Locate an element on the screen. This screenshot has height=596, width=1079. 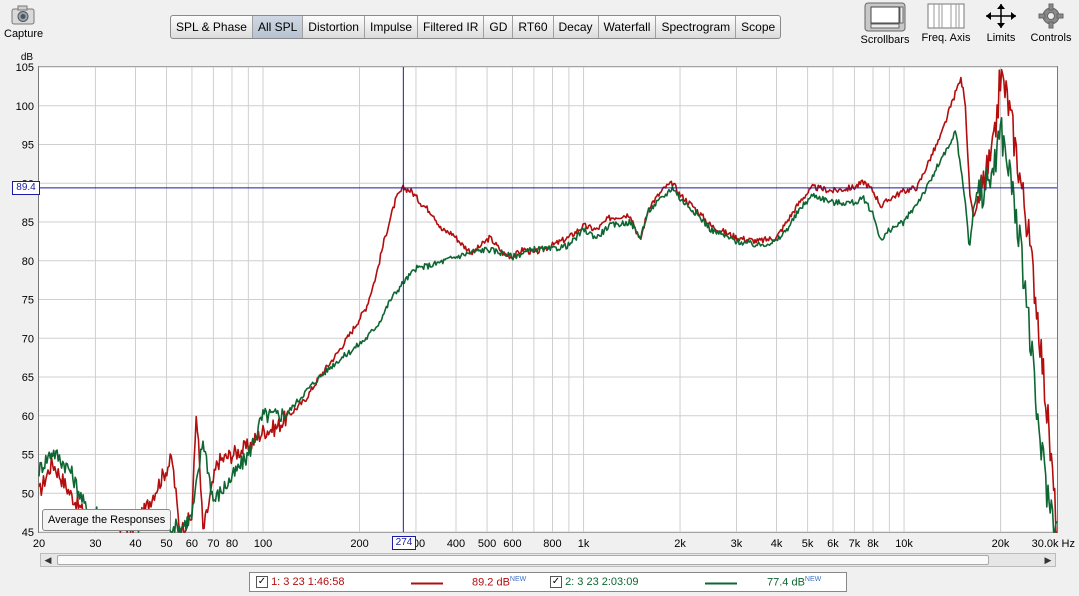
cursor-x-readout: 274 is located at coordinates (404, 543).